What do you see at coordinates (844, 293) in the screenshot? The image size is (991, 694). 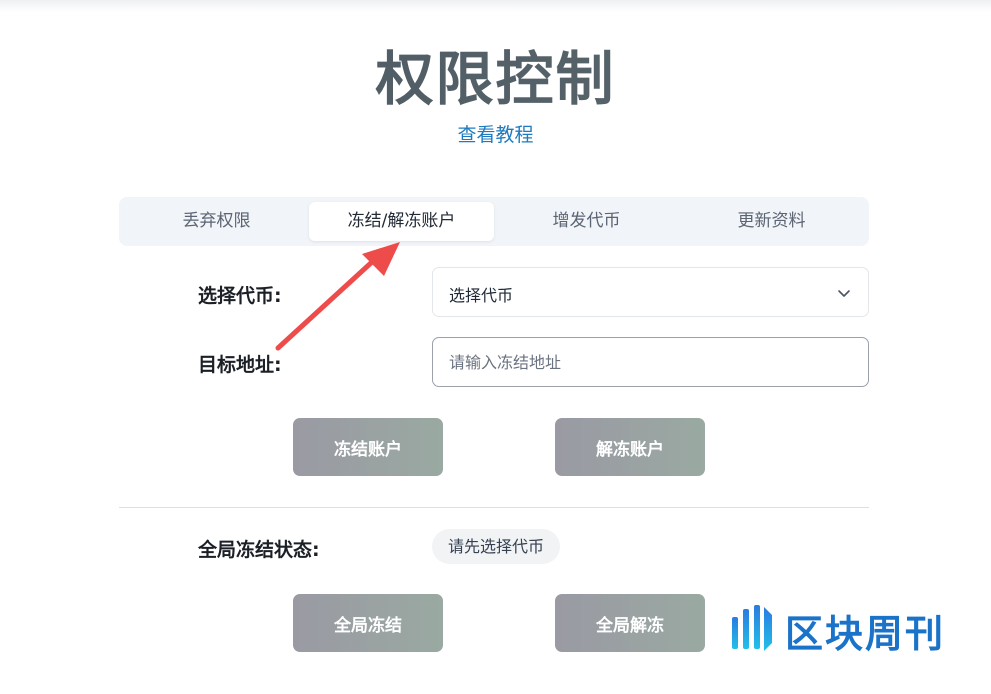 I see `chevron-down-icon` at bounding box center [844, 293].